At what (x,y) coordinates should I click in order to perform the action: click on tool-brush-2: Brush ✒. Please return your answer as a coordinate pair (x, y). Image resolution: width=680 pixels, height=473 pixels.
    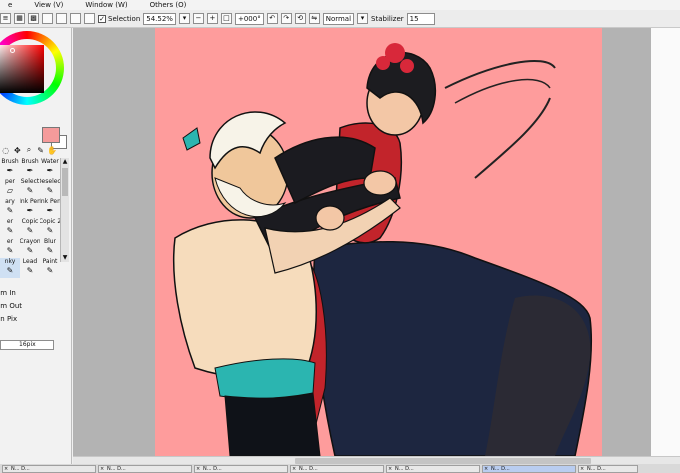
    Looking at the image, I should click on (30, 168).